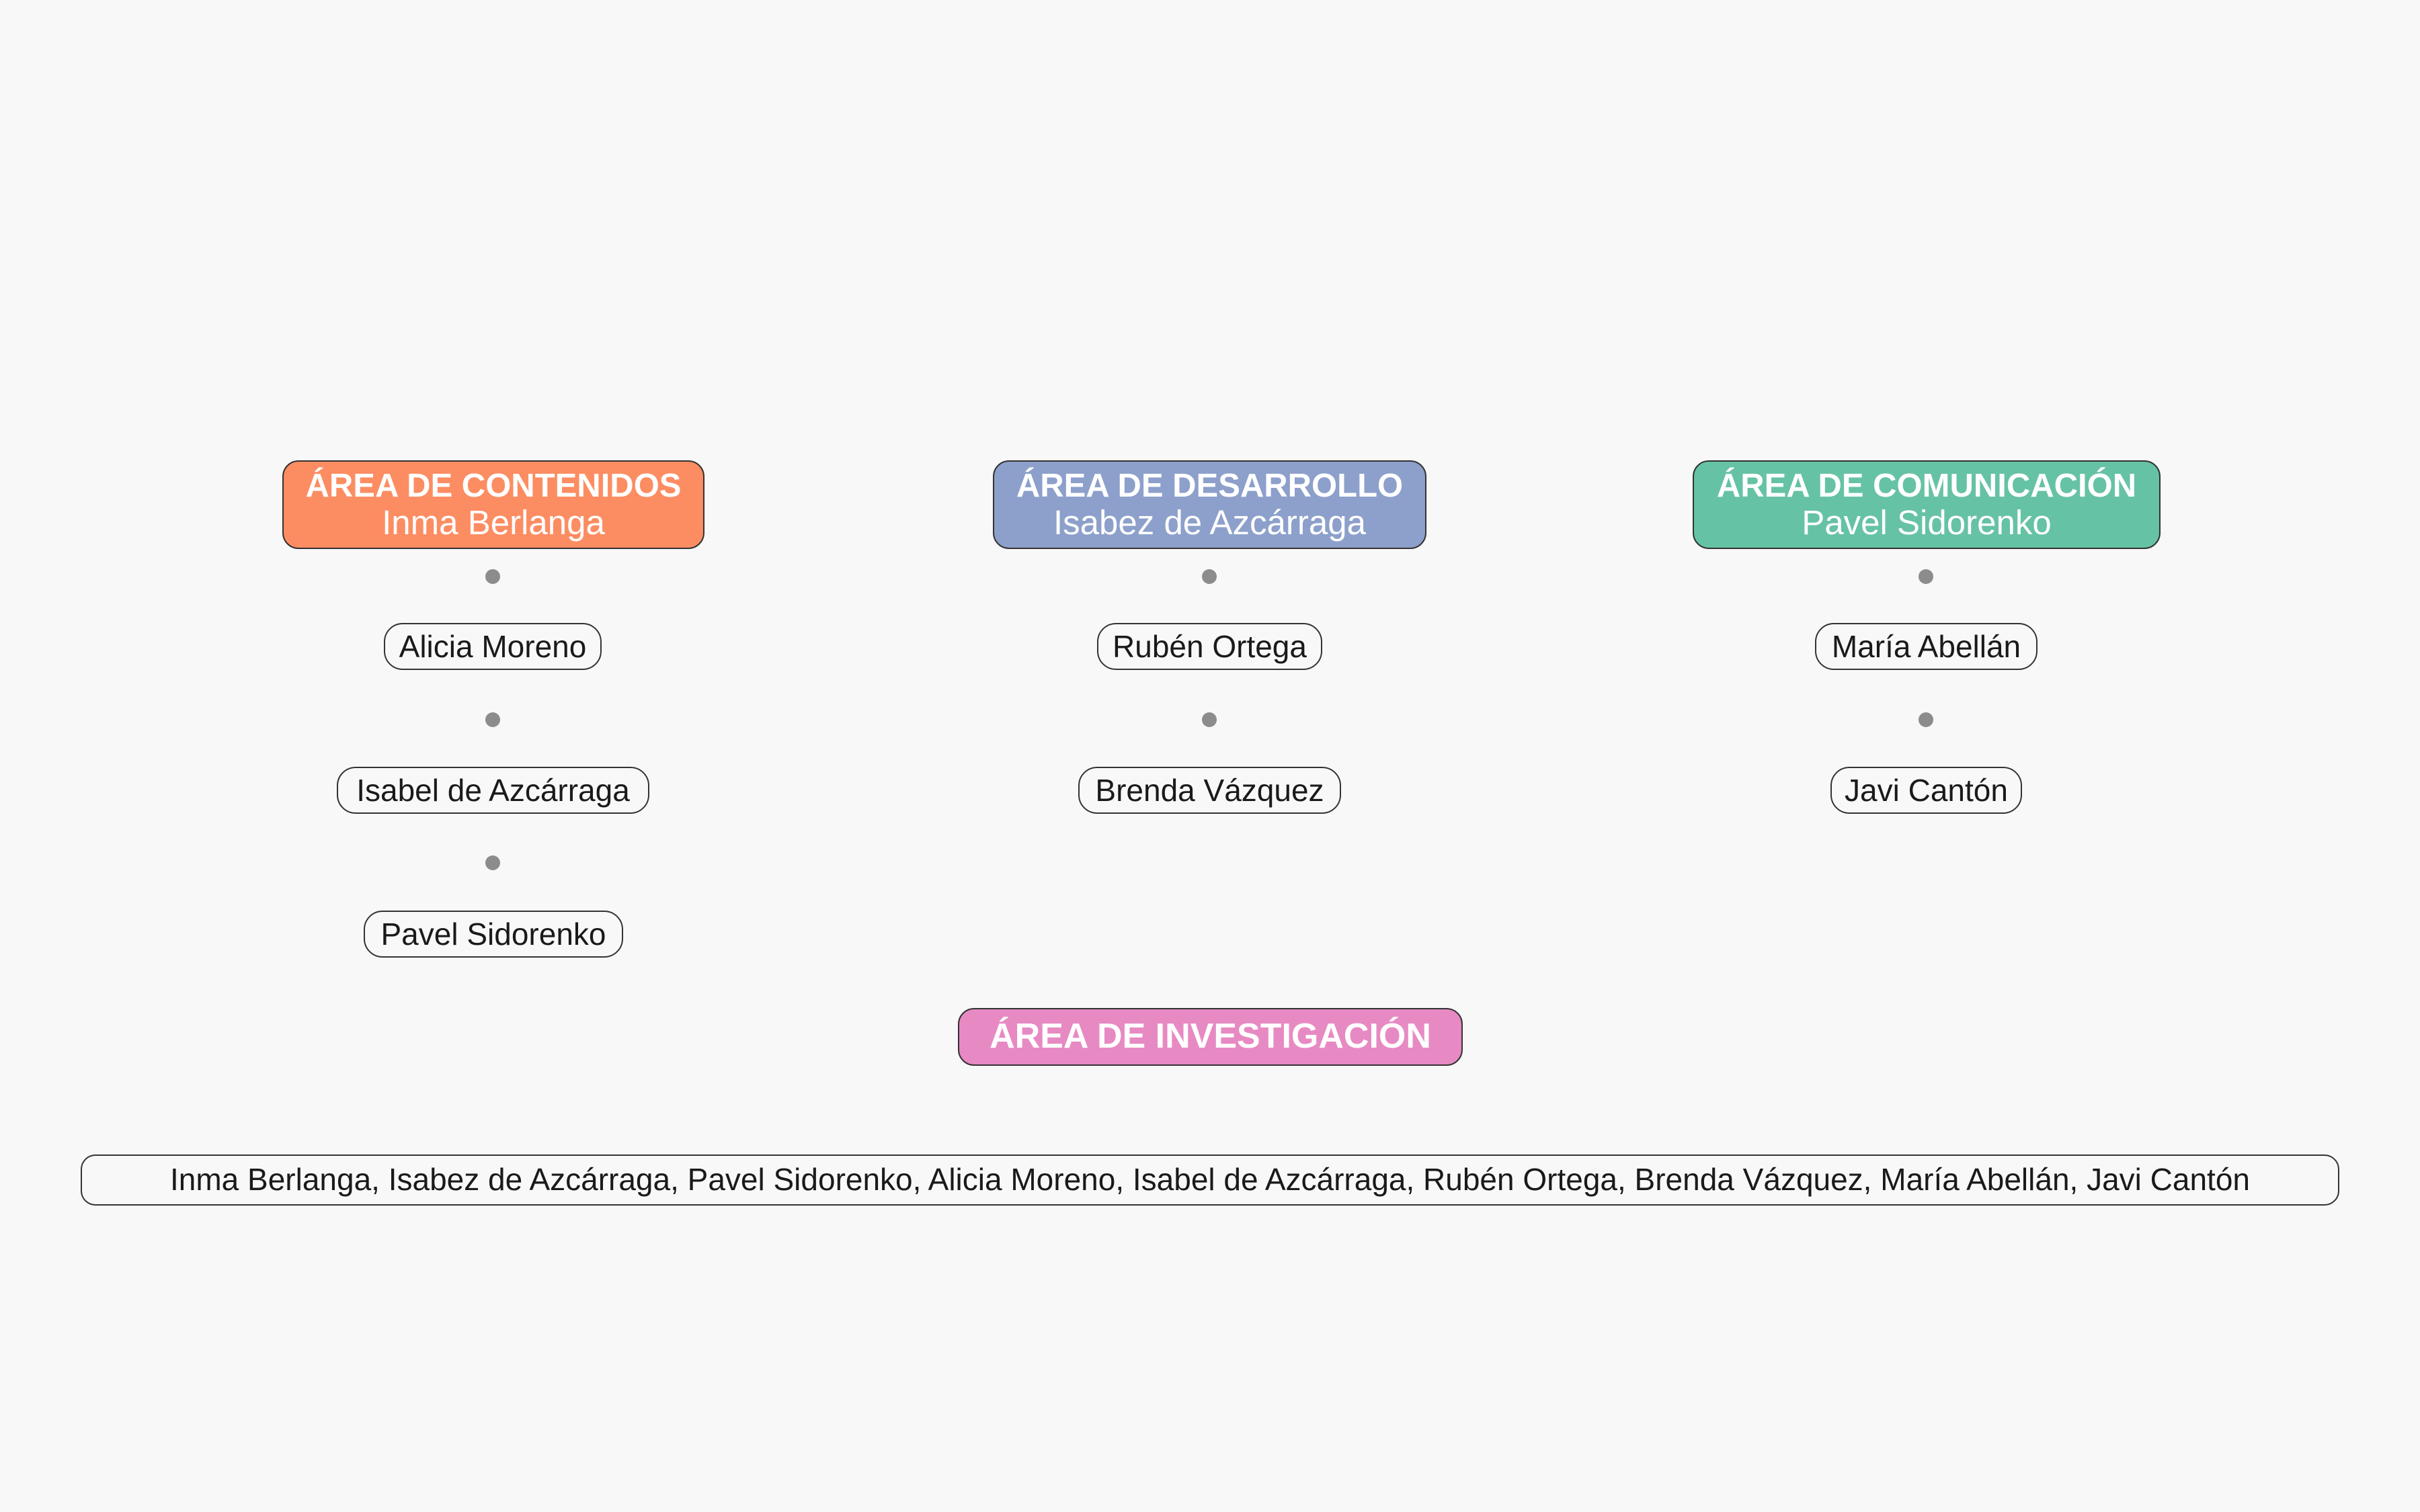 Image resolution: width=2420 pixels, height=1512 pixels. What do you see at coordinates (493, 791) in the screenshot?
I see `member-box: Isabel de Azcárraga` at bounding box center [493, 791].